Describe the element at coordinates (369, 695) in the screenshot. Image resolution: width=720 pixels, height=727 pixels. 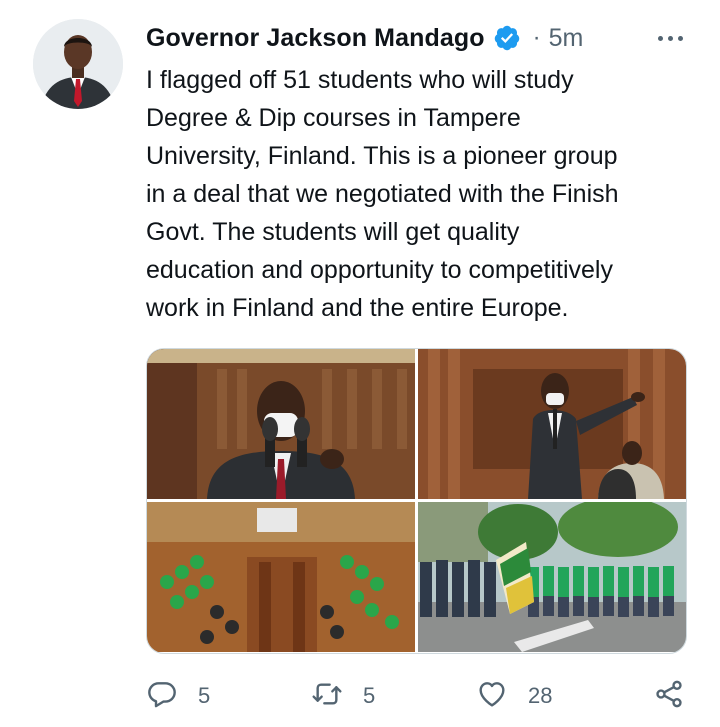
I see `retweet-count: 5` at that location.